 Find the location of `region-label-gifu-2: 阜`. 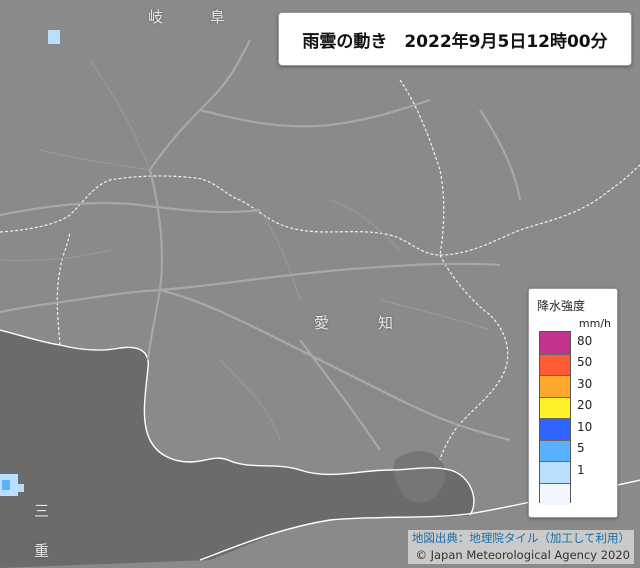

region-label-gifu-2: 阜 is located at coordinates (218, 17).